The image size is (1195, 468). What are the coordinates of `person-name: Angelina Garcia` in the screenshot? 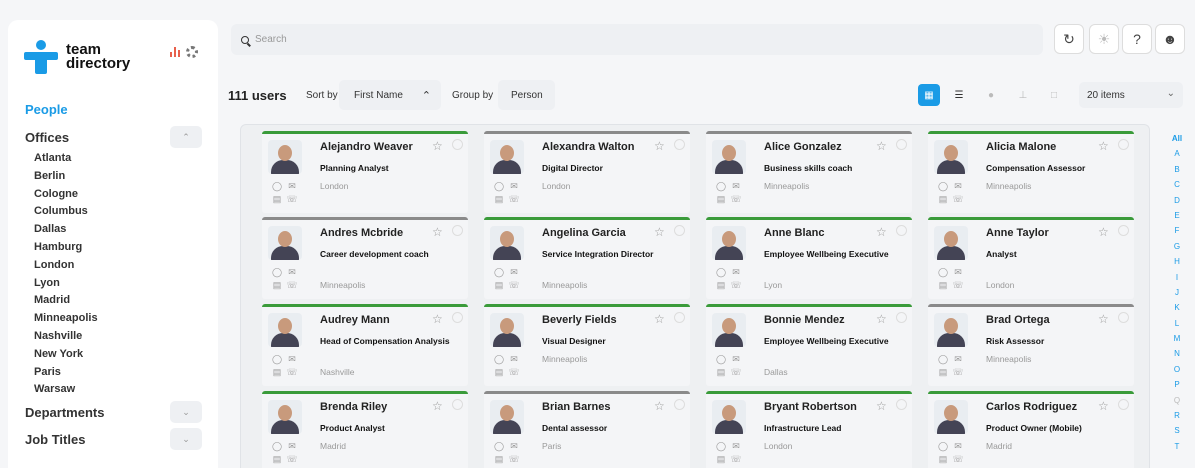 It's located at (584, 233).